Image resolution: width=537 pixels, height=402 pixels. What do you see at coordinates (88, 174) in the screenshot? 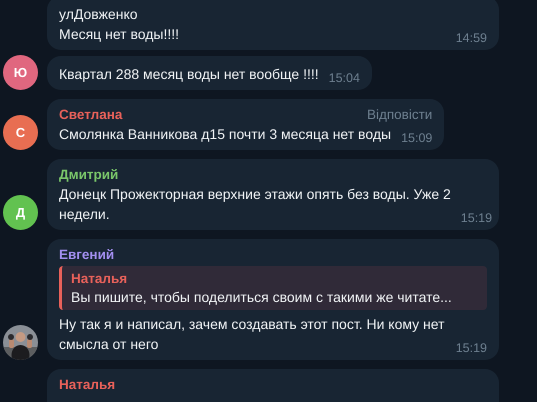
I see `sender-name: Дмитрий` at bounding box center [88, 174].